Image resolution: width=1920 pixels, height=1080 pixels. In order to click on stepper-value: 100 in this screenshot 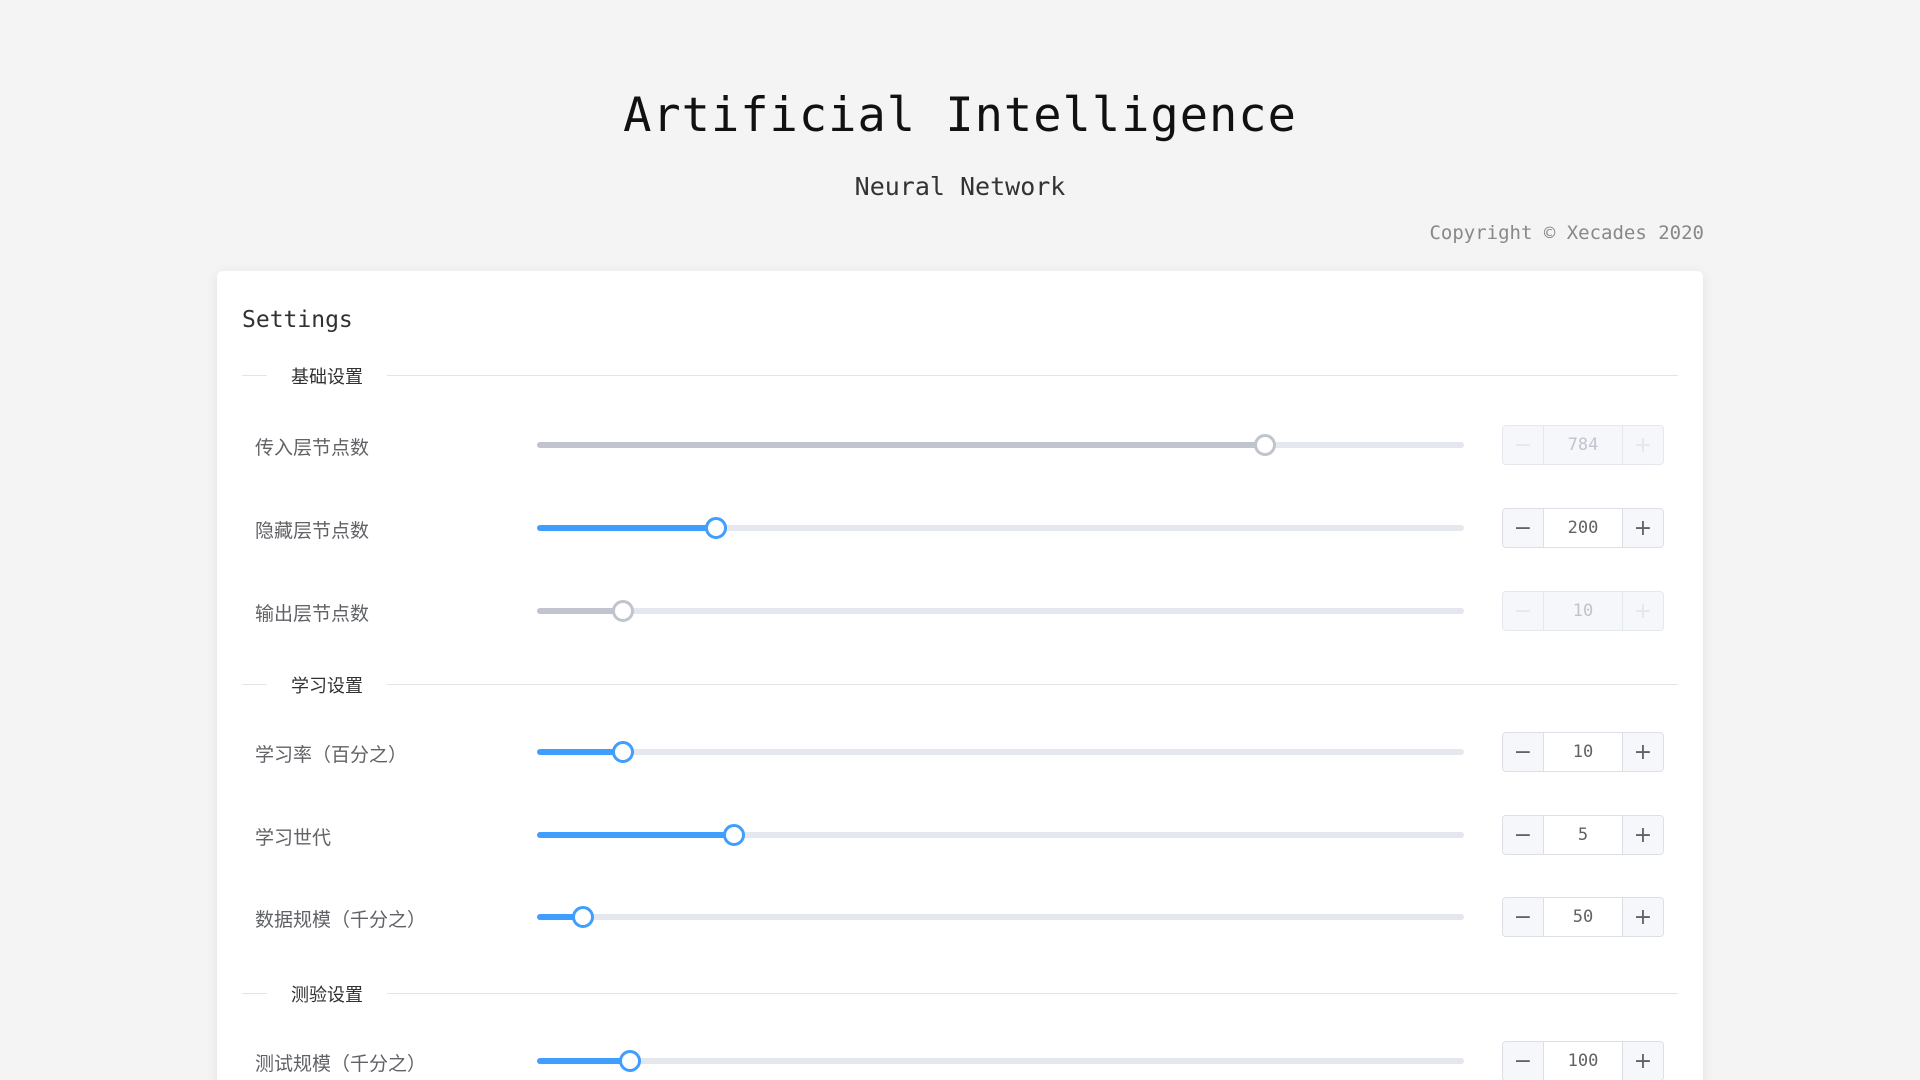, I will do `click(1583, 1061)`.